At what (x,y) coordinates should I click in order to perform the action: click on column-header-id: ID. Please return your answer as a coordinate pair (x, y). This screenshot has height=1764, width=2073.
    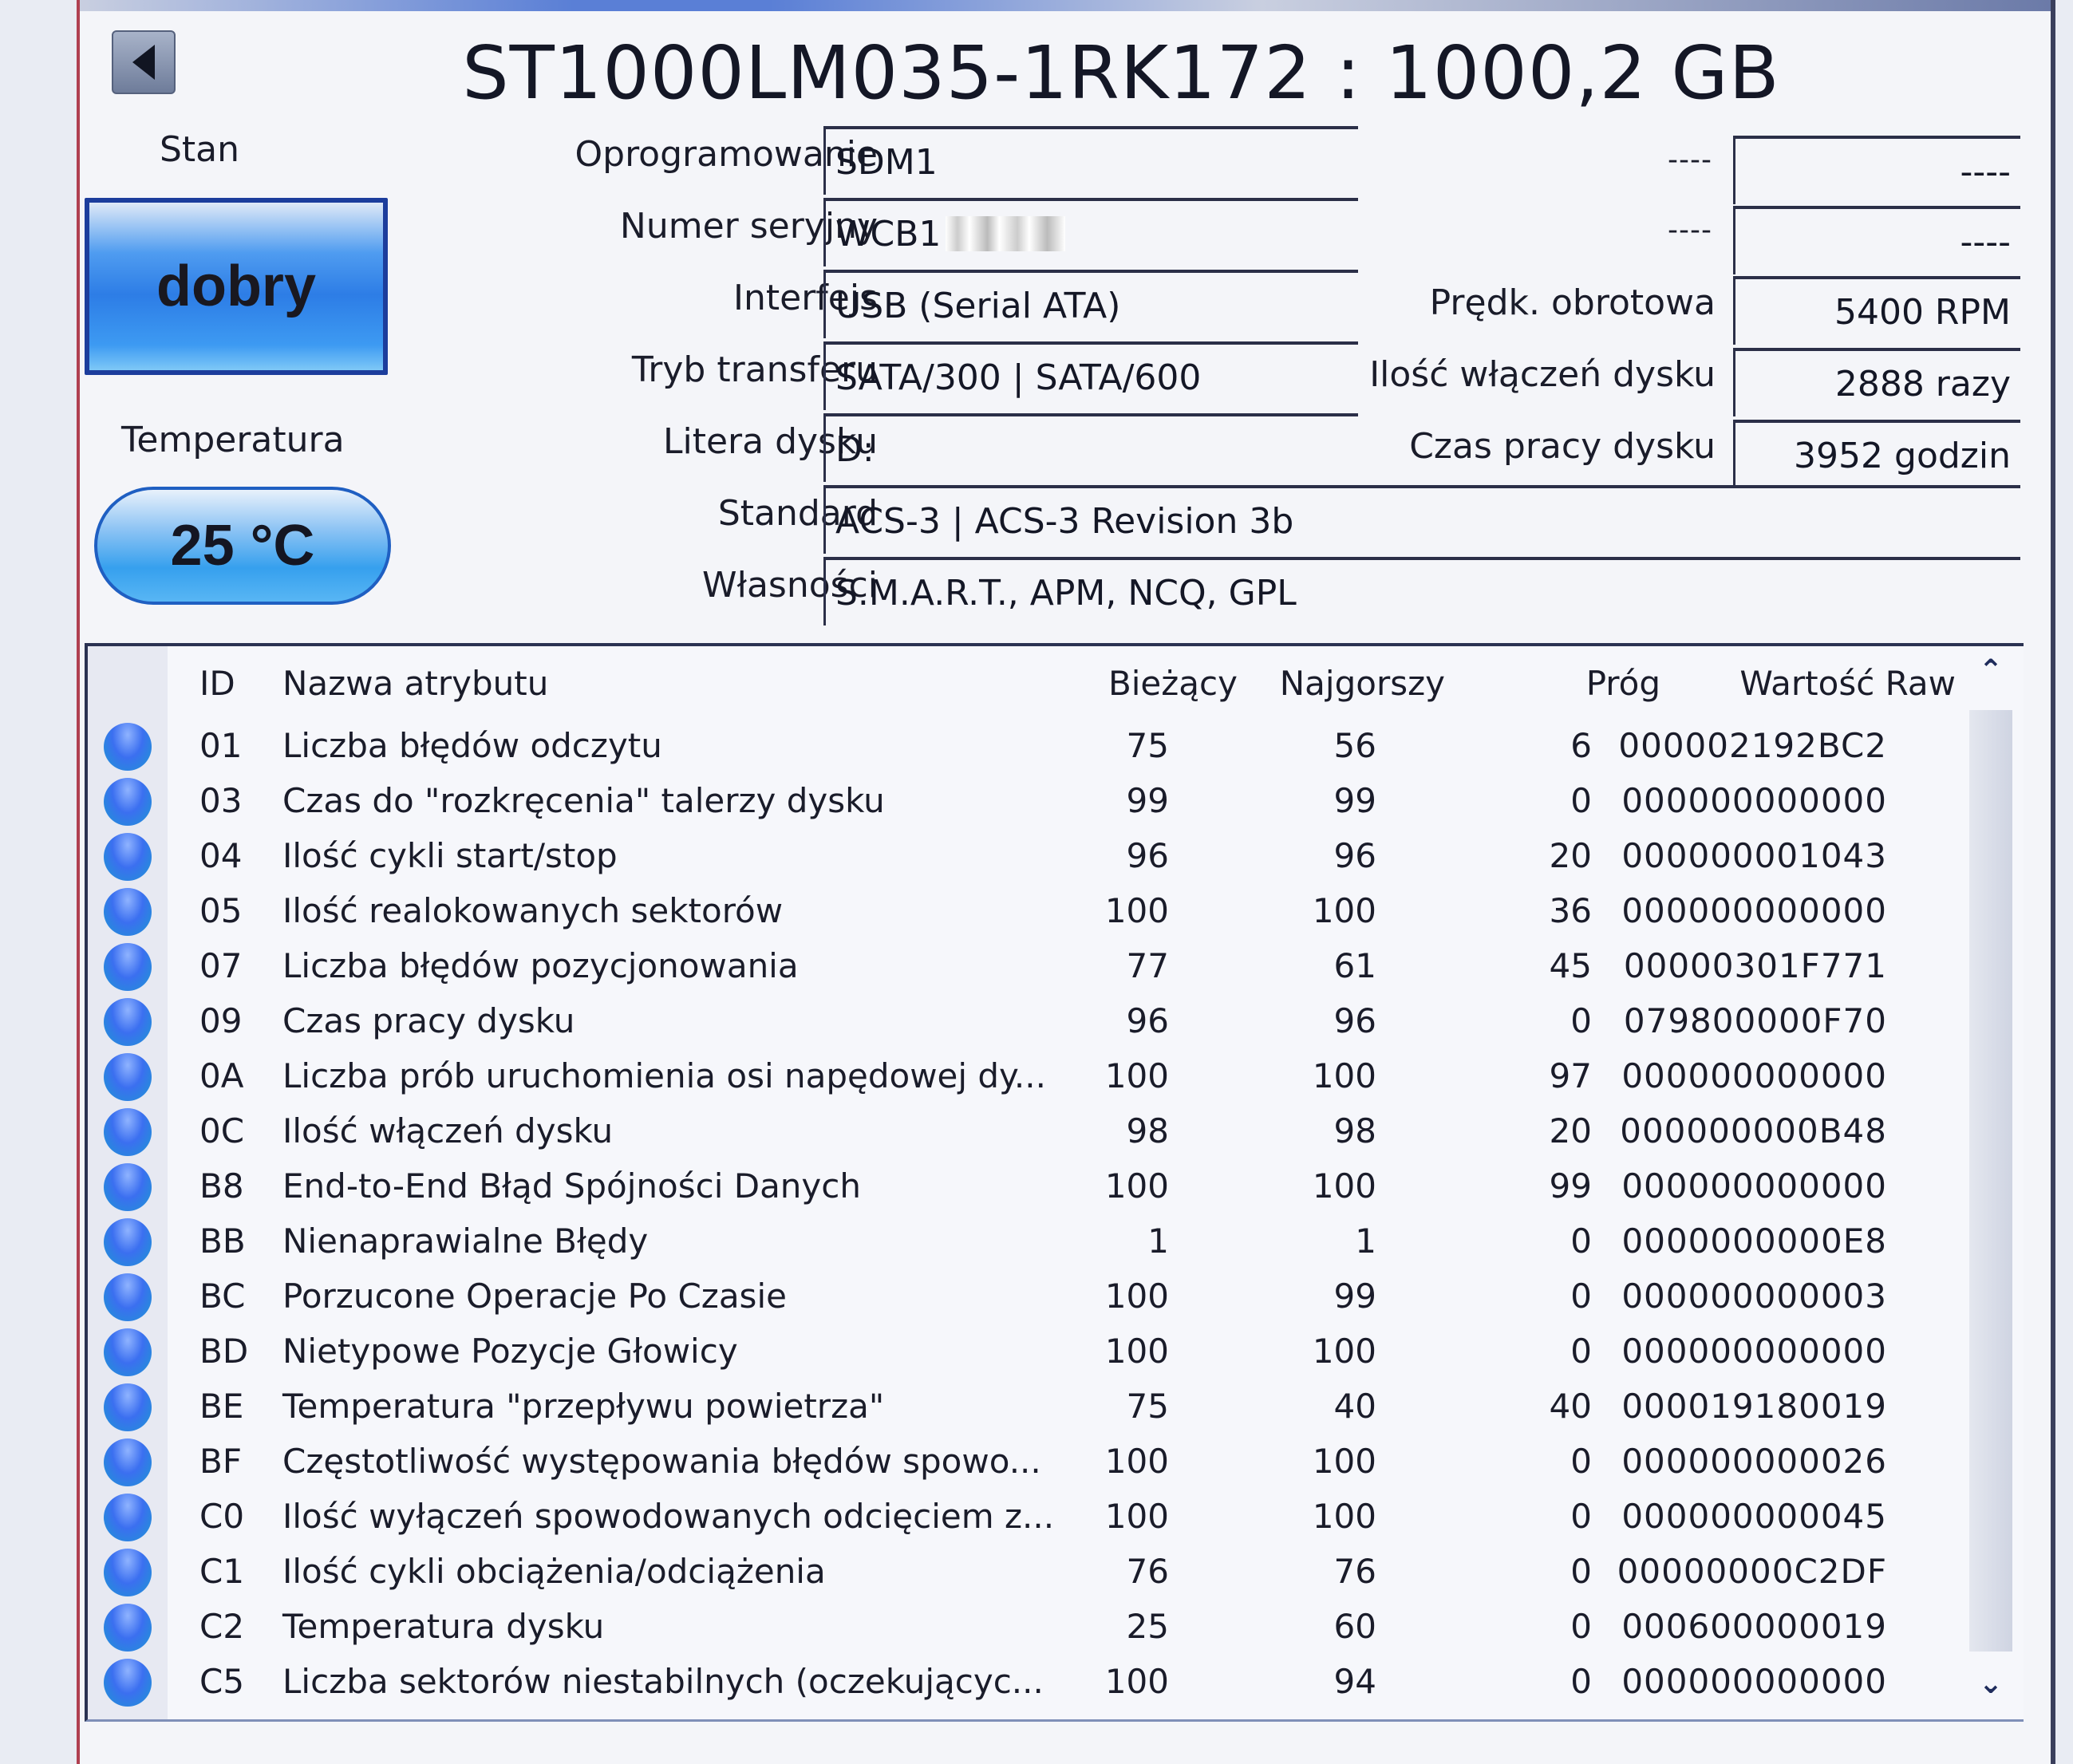
    Looking at the image, I should click on (217, 683).